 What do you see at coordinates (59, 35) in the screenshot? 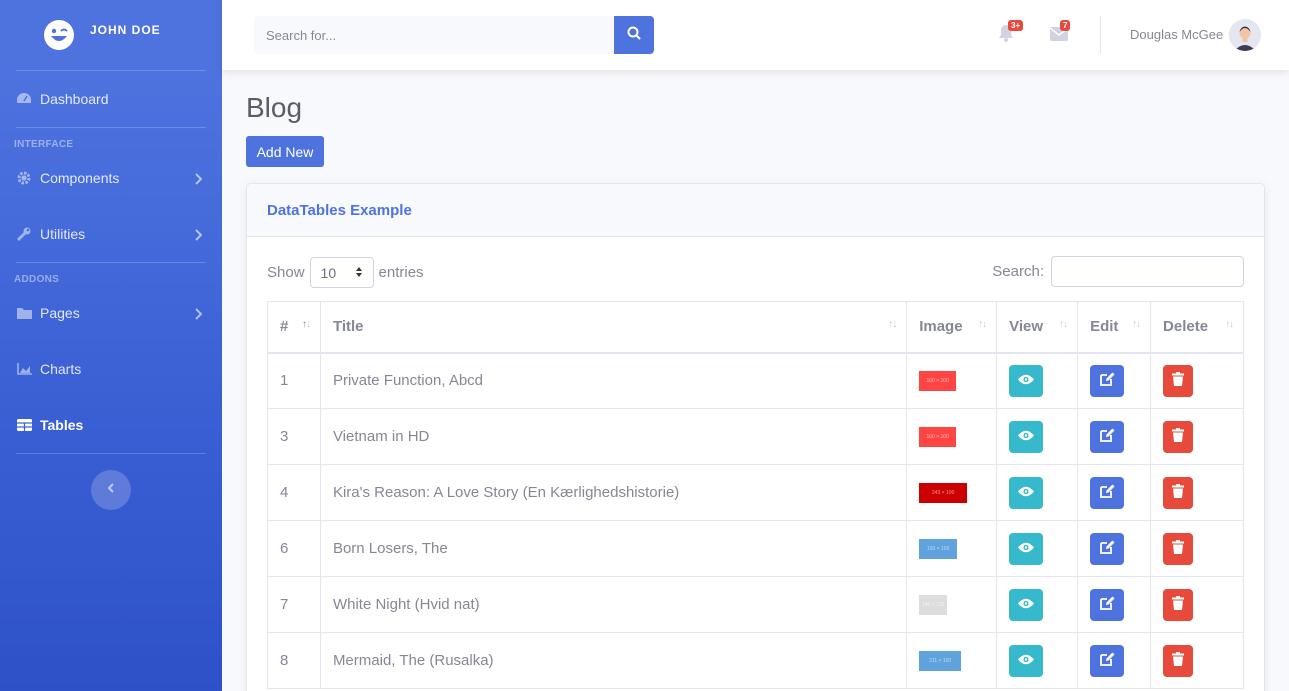
I see `laugh-wink-icon` at bounding box center [59, 35].